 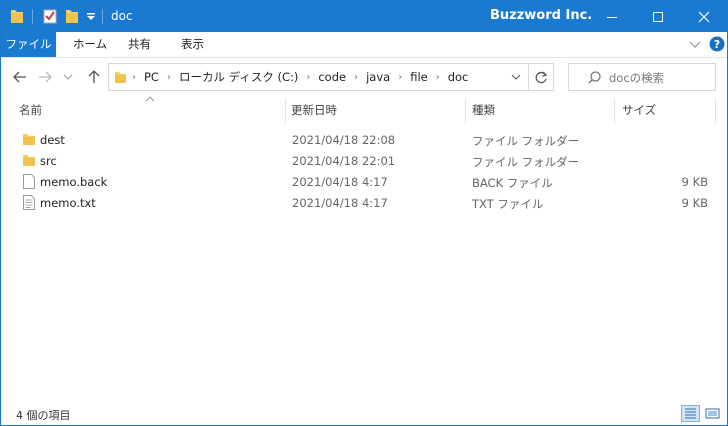 I want to click on forward-button, so click(x=45, y=77).